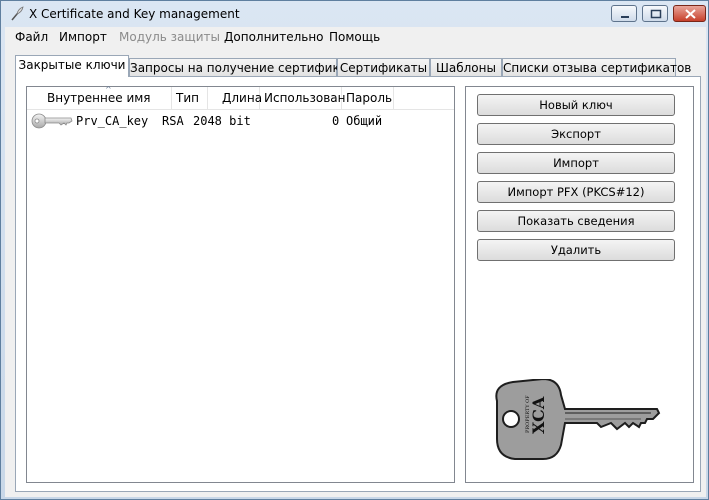 The width and height of the screenshot is (709, 500). What do you see at coordinates (538, 415) in the screenshot?
I see `svg-text: XCA` at bounding box center [538, 415].